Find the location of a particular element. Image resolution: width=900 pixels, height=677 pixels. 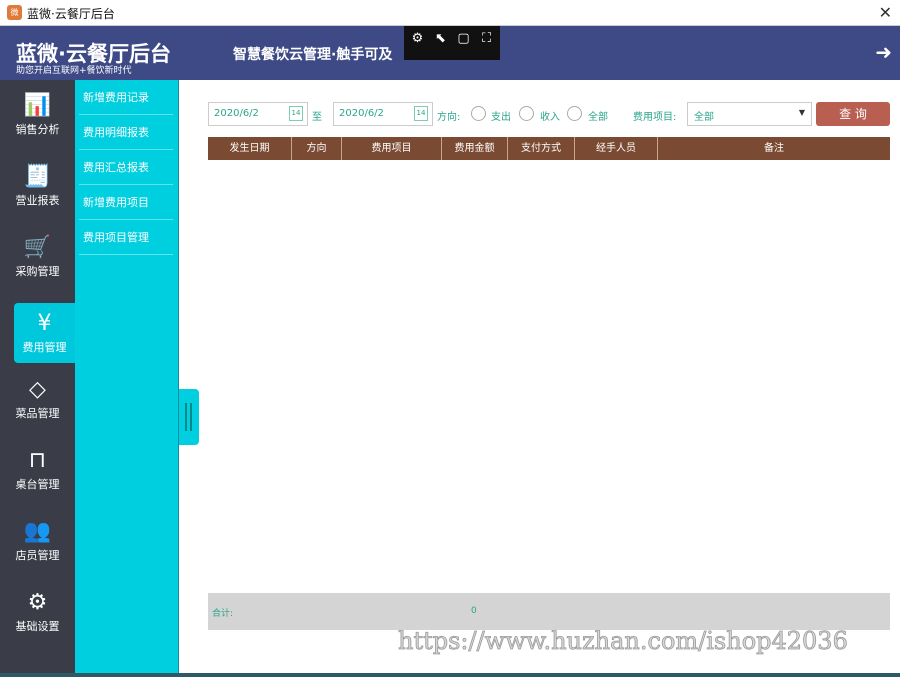

item-label: 费用项目: is located at coordinates (655, 117).